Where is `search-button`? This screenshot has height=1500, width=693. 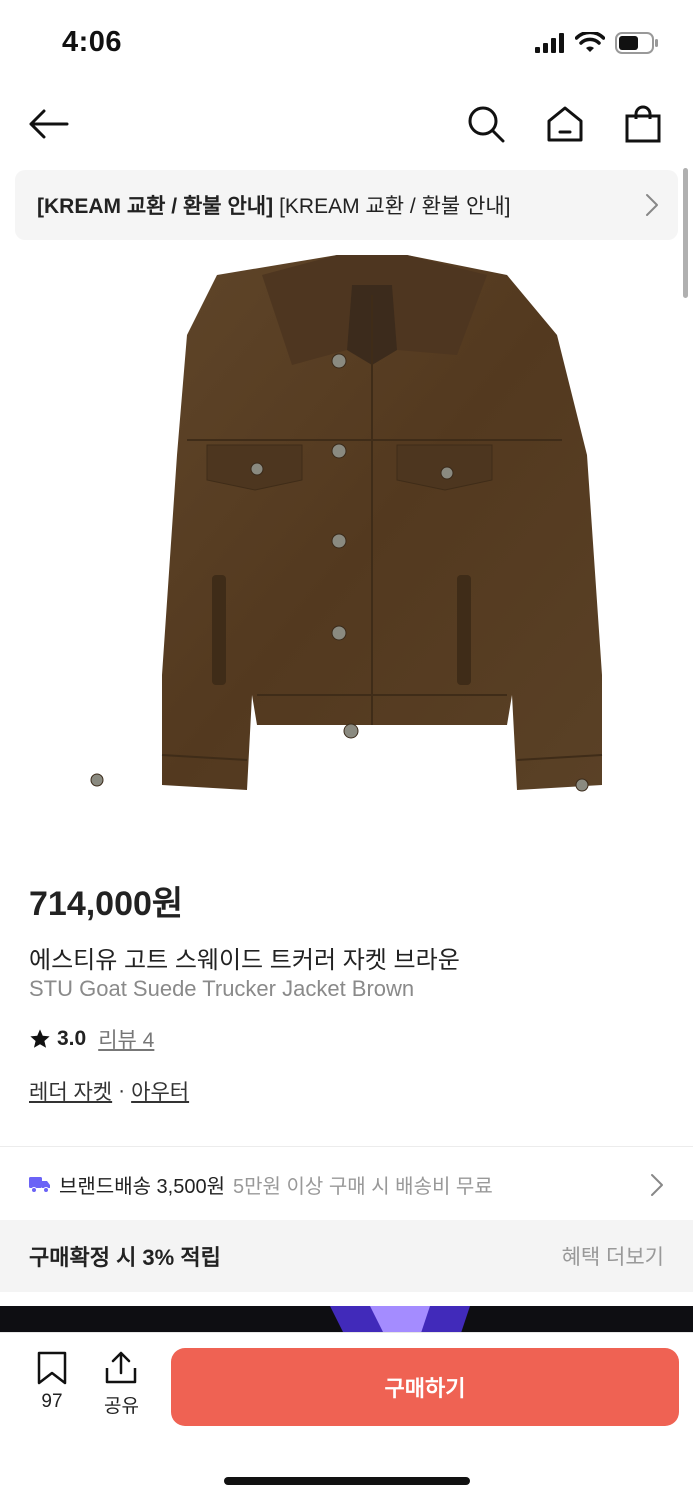 search-button is located at coordinates (486, 124).